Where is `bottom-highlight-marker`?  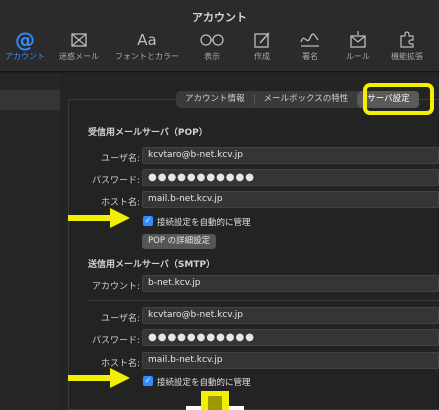
bottom-highlight-marker is located at coordinates (215, 400).